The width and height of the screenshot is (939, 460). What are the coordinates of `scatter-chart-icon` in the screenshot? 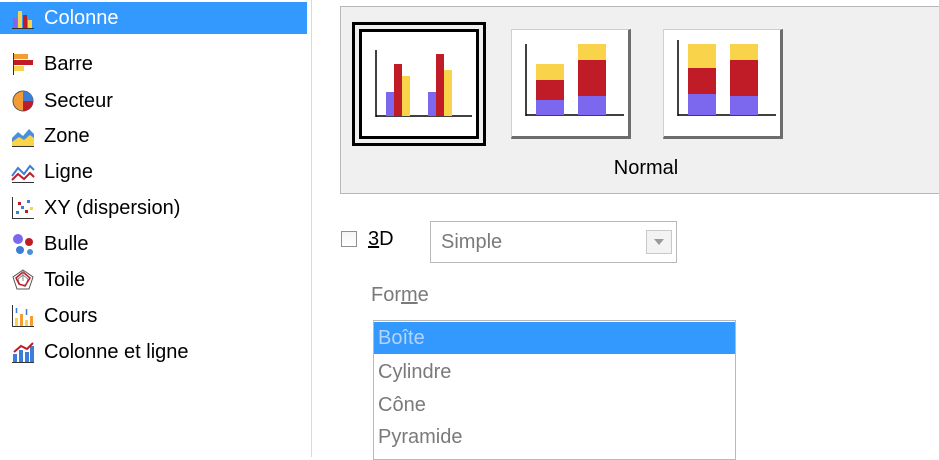 It's located at (23, 208).